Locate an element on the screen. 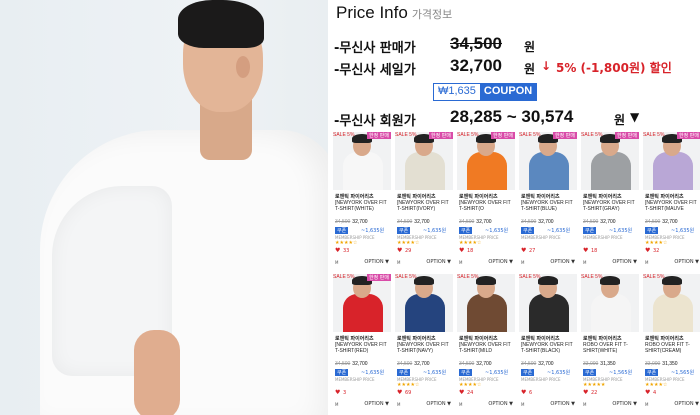  product-name: [NEWYORK OVER FIT T-SHIRT(MAUVE is located at coordinates (672, 206).